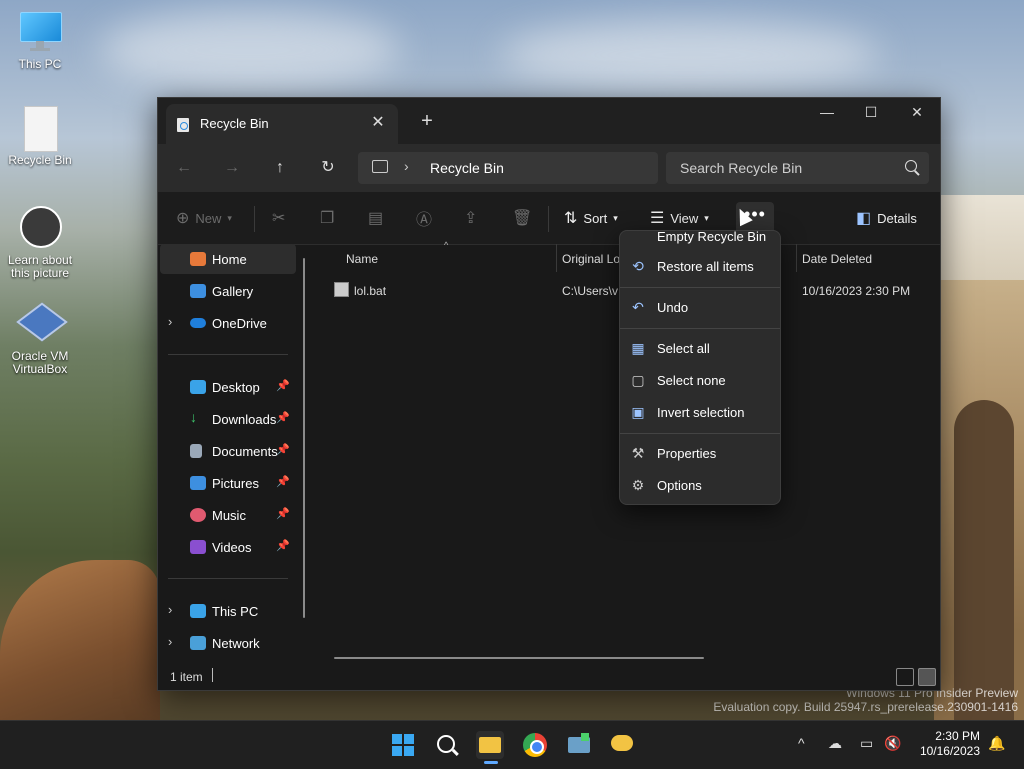 Image resolution: width=1024 pixels, height=769 pixels. Describe the element at coordinates (508, 168) in the screenshot. I see `address-bar: › Recycle Bin` at that location.